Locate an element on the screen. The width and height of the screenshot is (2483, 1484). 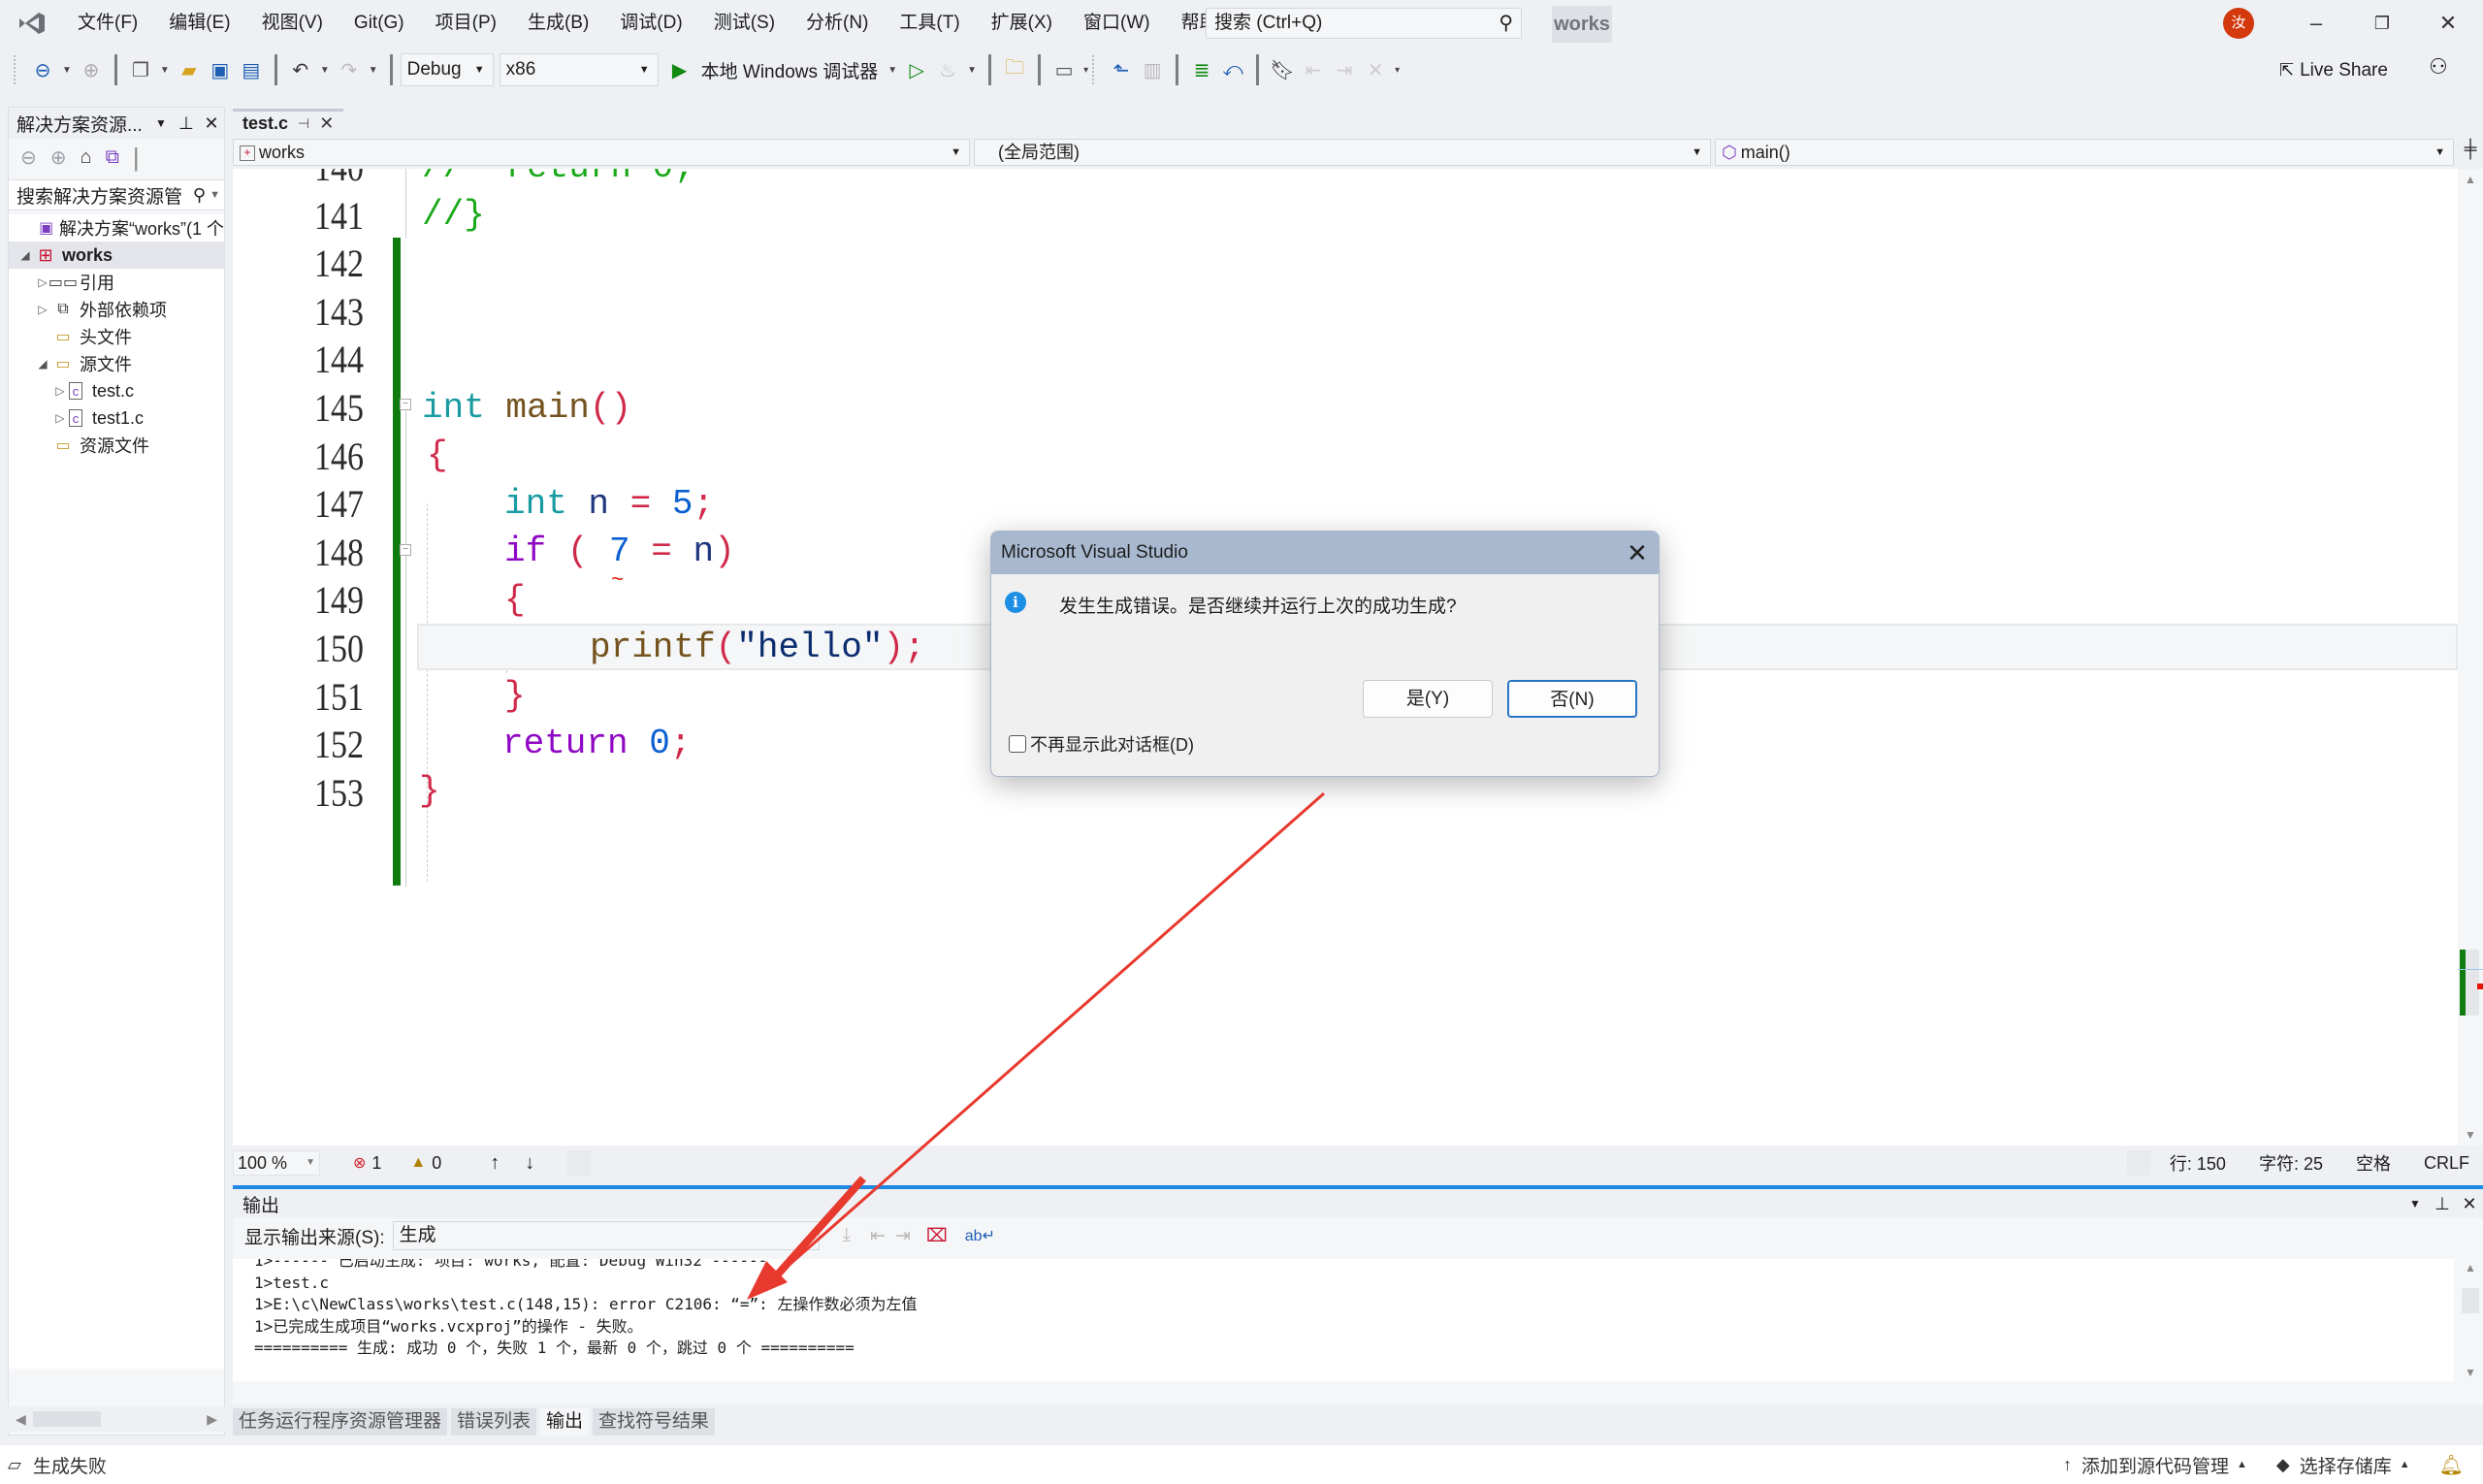
back-dropdown-icon: ▼ is located at coordinates (67, 70).